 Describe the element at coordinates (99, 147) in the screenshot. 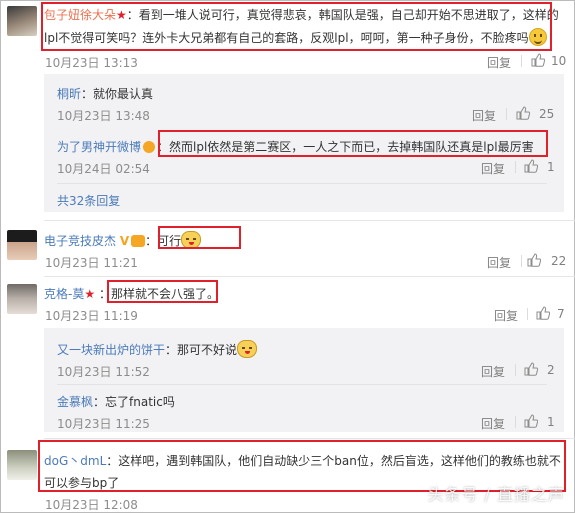

I see `username-link: 为了男神开微博` at that location.